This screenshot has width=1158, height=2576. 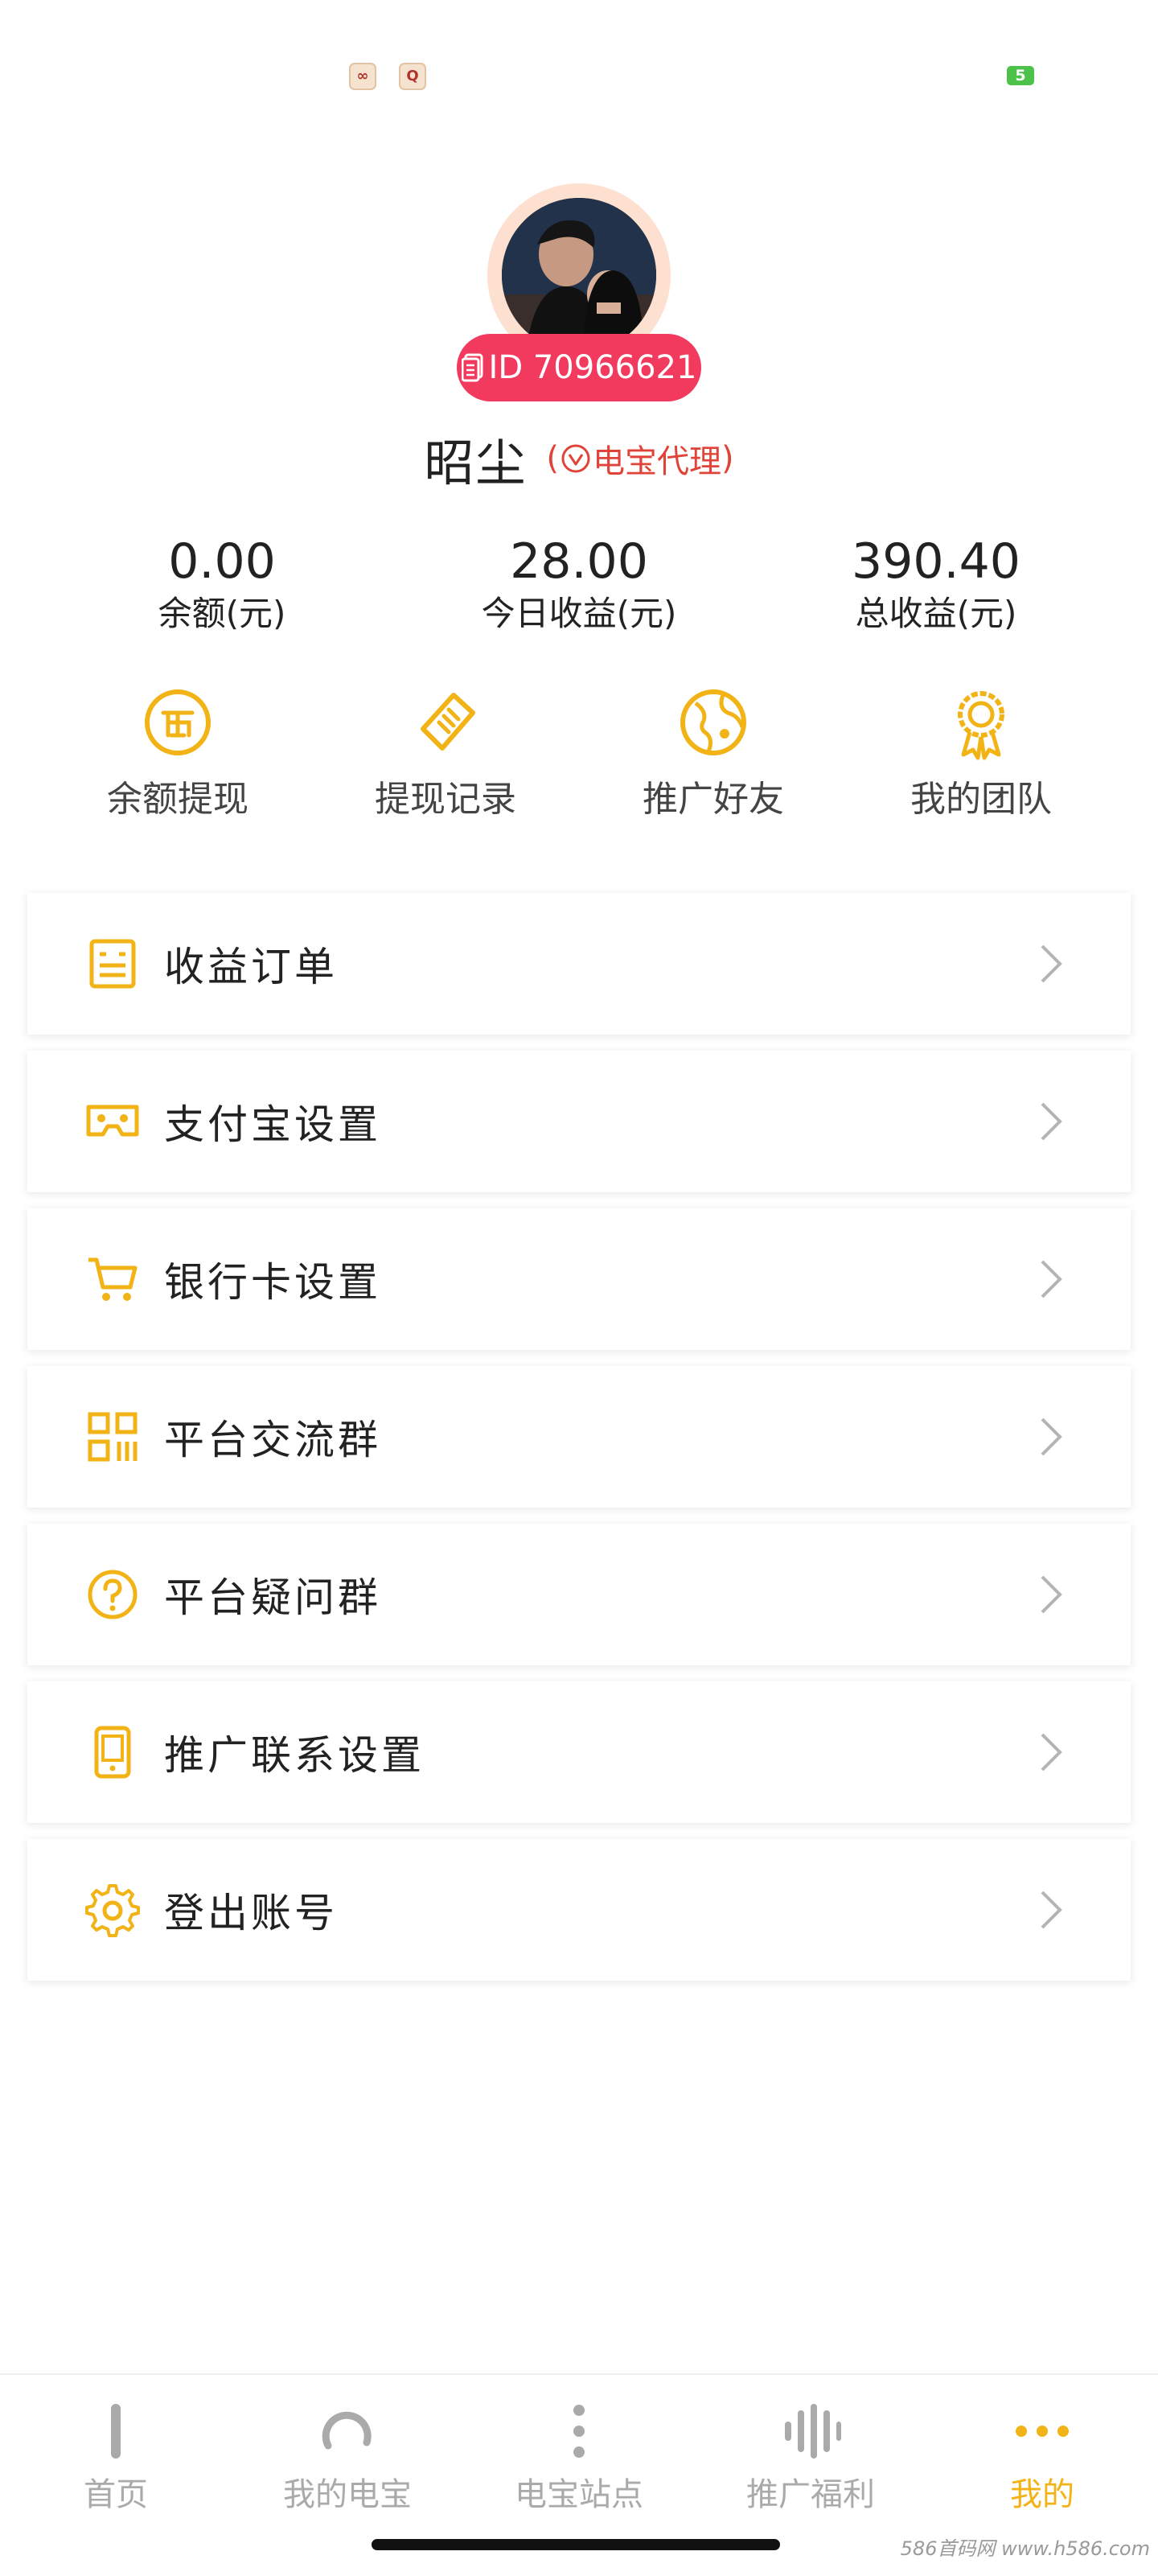 I want to click on menu-item-help-group: 平台疑问群, so click(x=579, y=1594).